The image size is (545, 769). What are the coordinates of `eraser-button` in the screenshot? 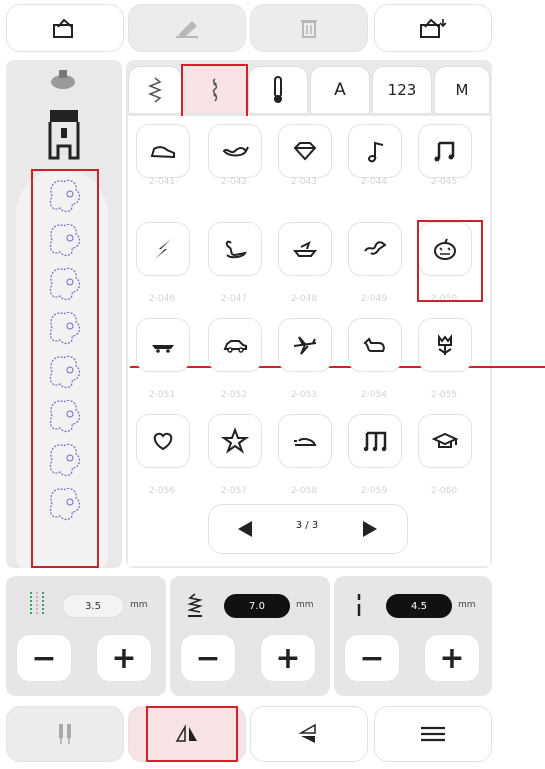 It's located at (187, 28).